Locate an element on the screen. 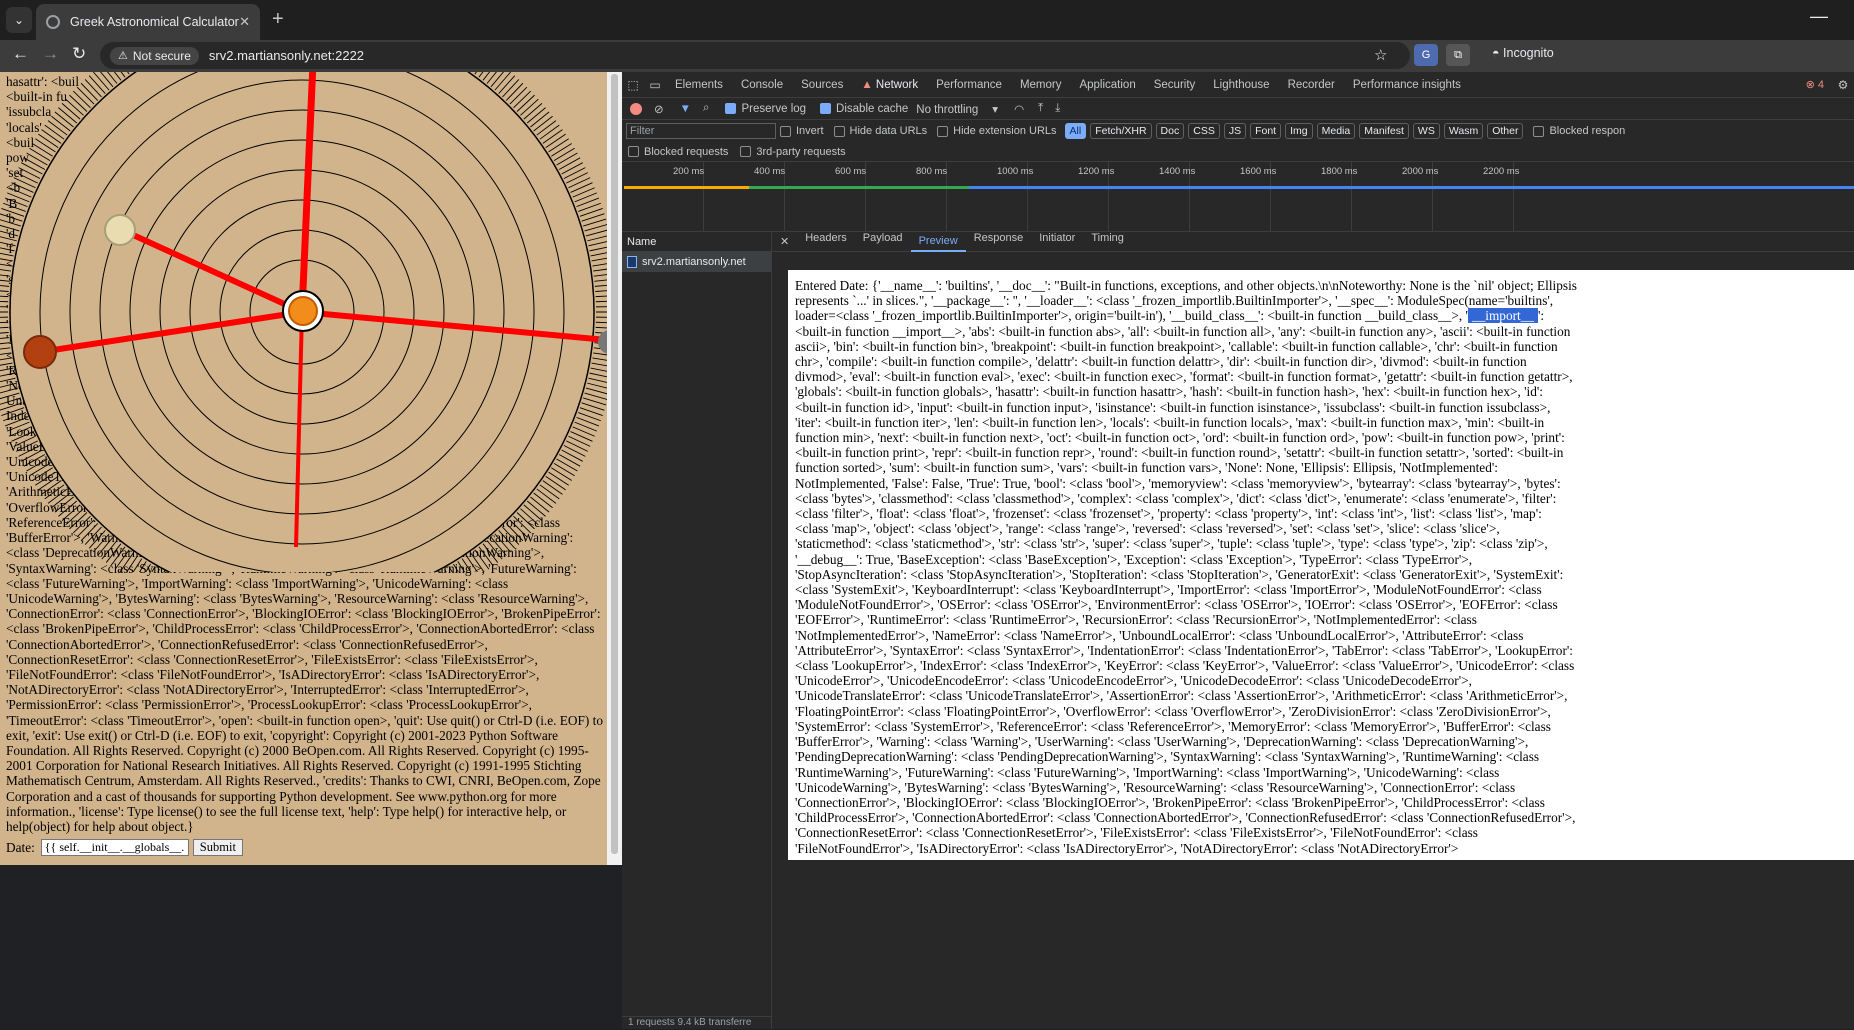 This screenshot has width=1854, height=1030. devtools-tab-application: Application is located at coordinates (1107, 85).